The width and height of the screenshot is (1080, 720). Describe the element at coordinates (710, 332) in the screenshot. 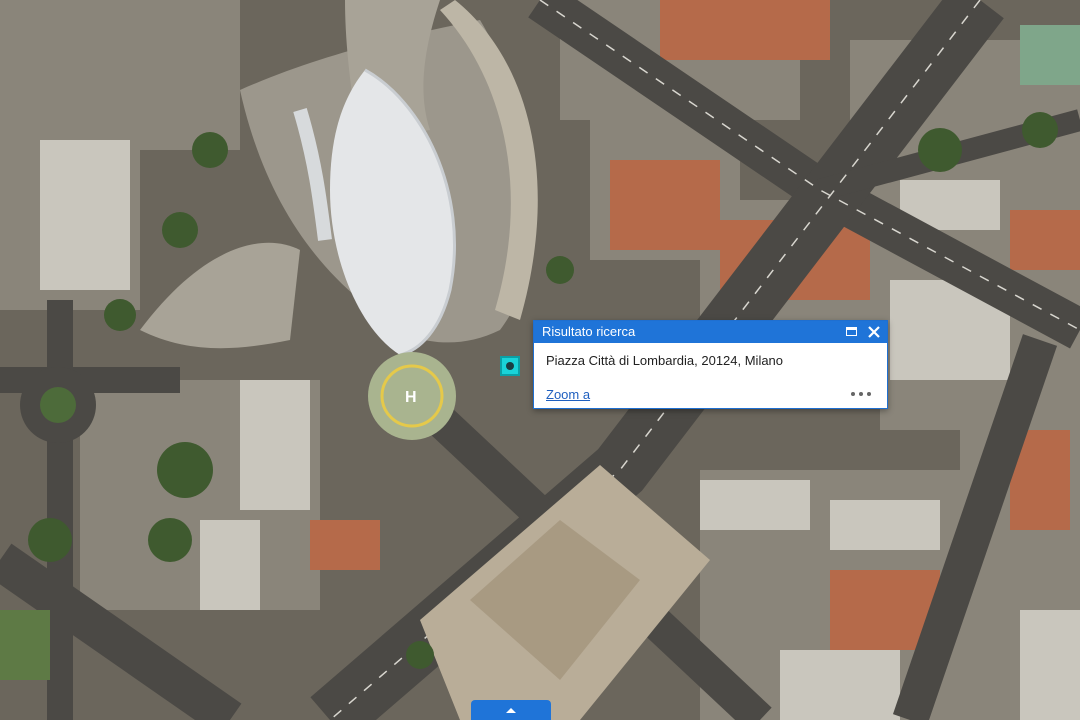

I see `popup-header: Risultato ricerca` at that location.